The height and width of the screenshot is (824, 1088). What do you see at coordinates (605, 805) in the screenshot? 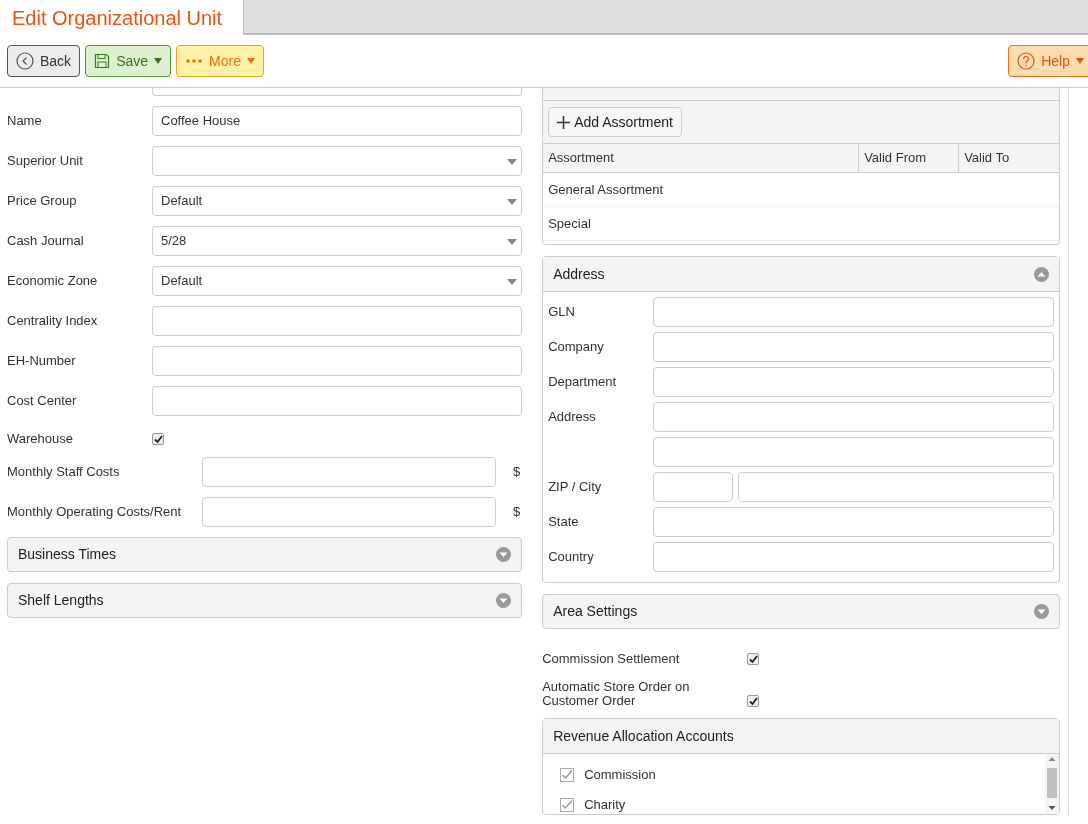
I see `account-label: Charity` at bounding box center [605, 805].